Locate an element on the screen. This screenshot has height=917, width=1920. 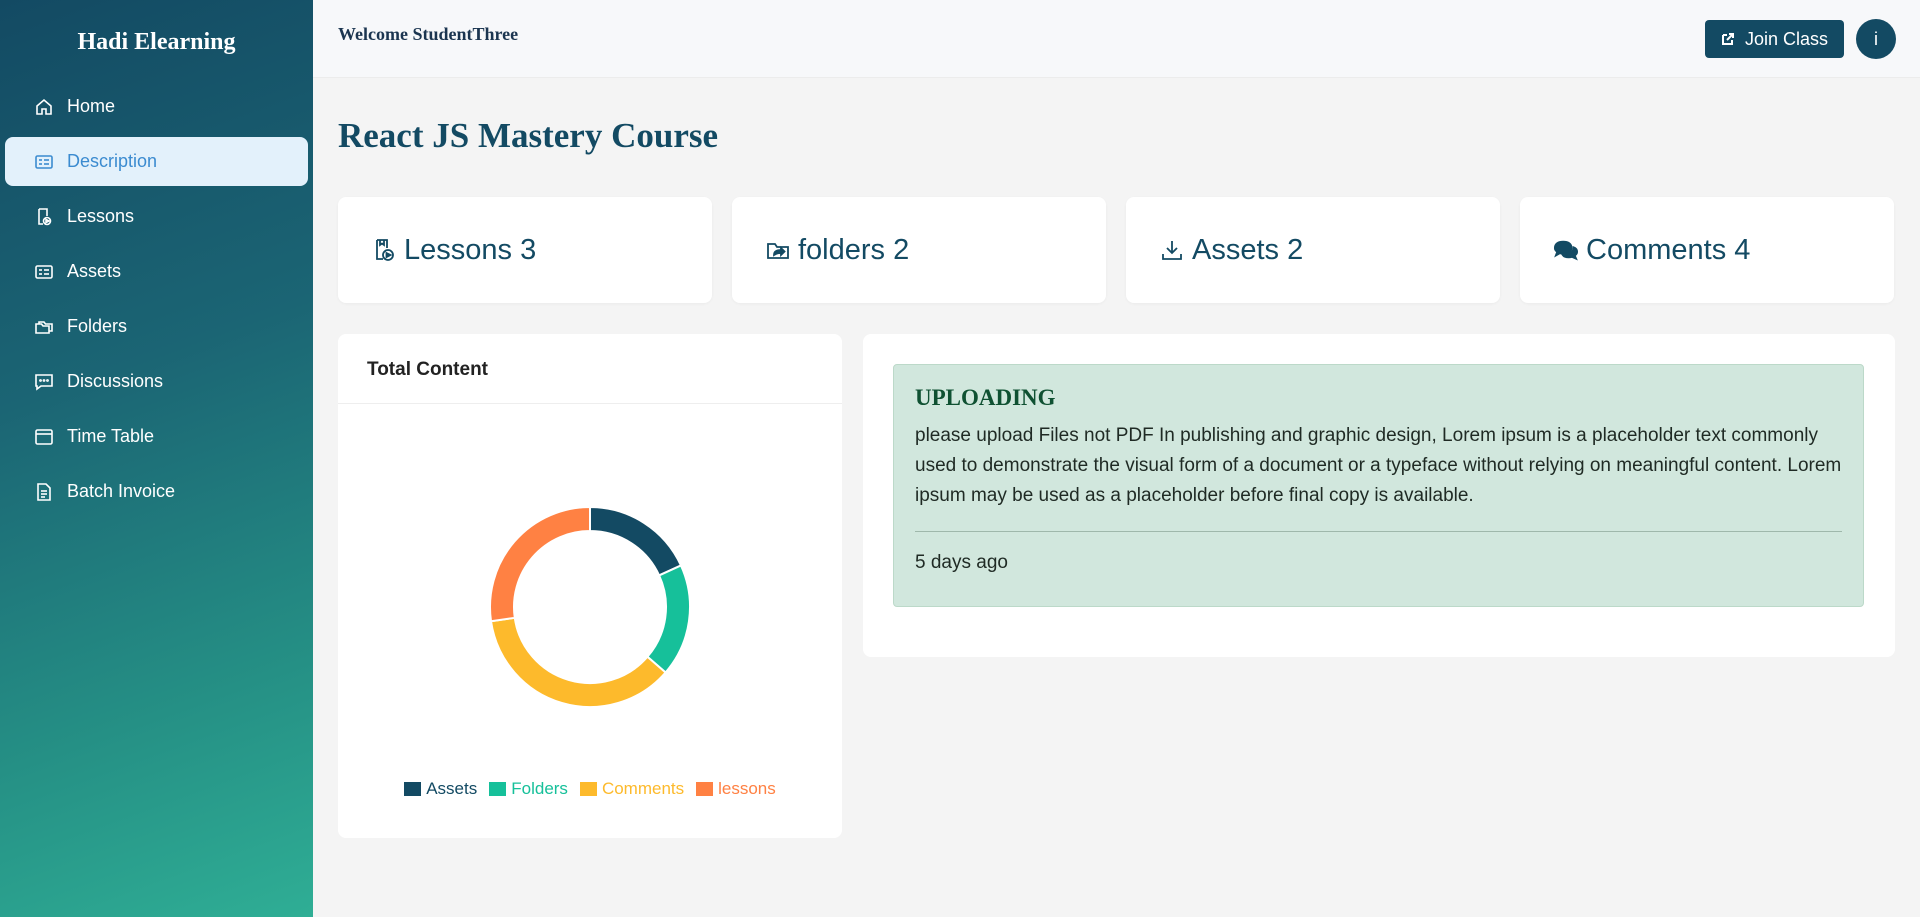
sidebar-item-lessons: Lessons is located at coordinates (156, 216).